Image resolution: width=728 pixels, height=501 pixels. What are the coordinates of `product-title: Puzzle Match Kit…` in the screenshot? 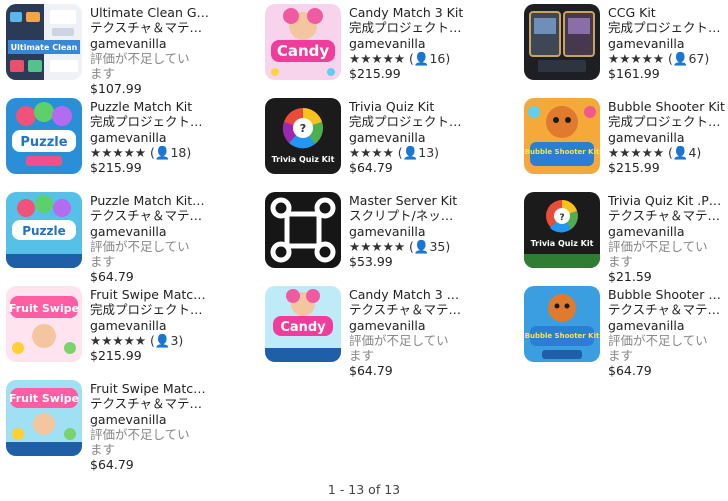 It's located at (170, 200).